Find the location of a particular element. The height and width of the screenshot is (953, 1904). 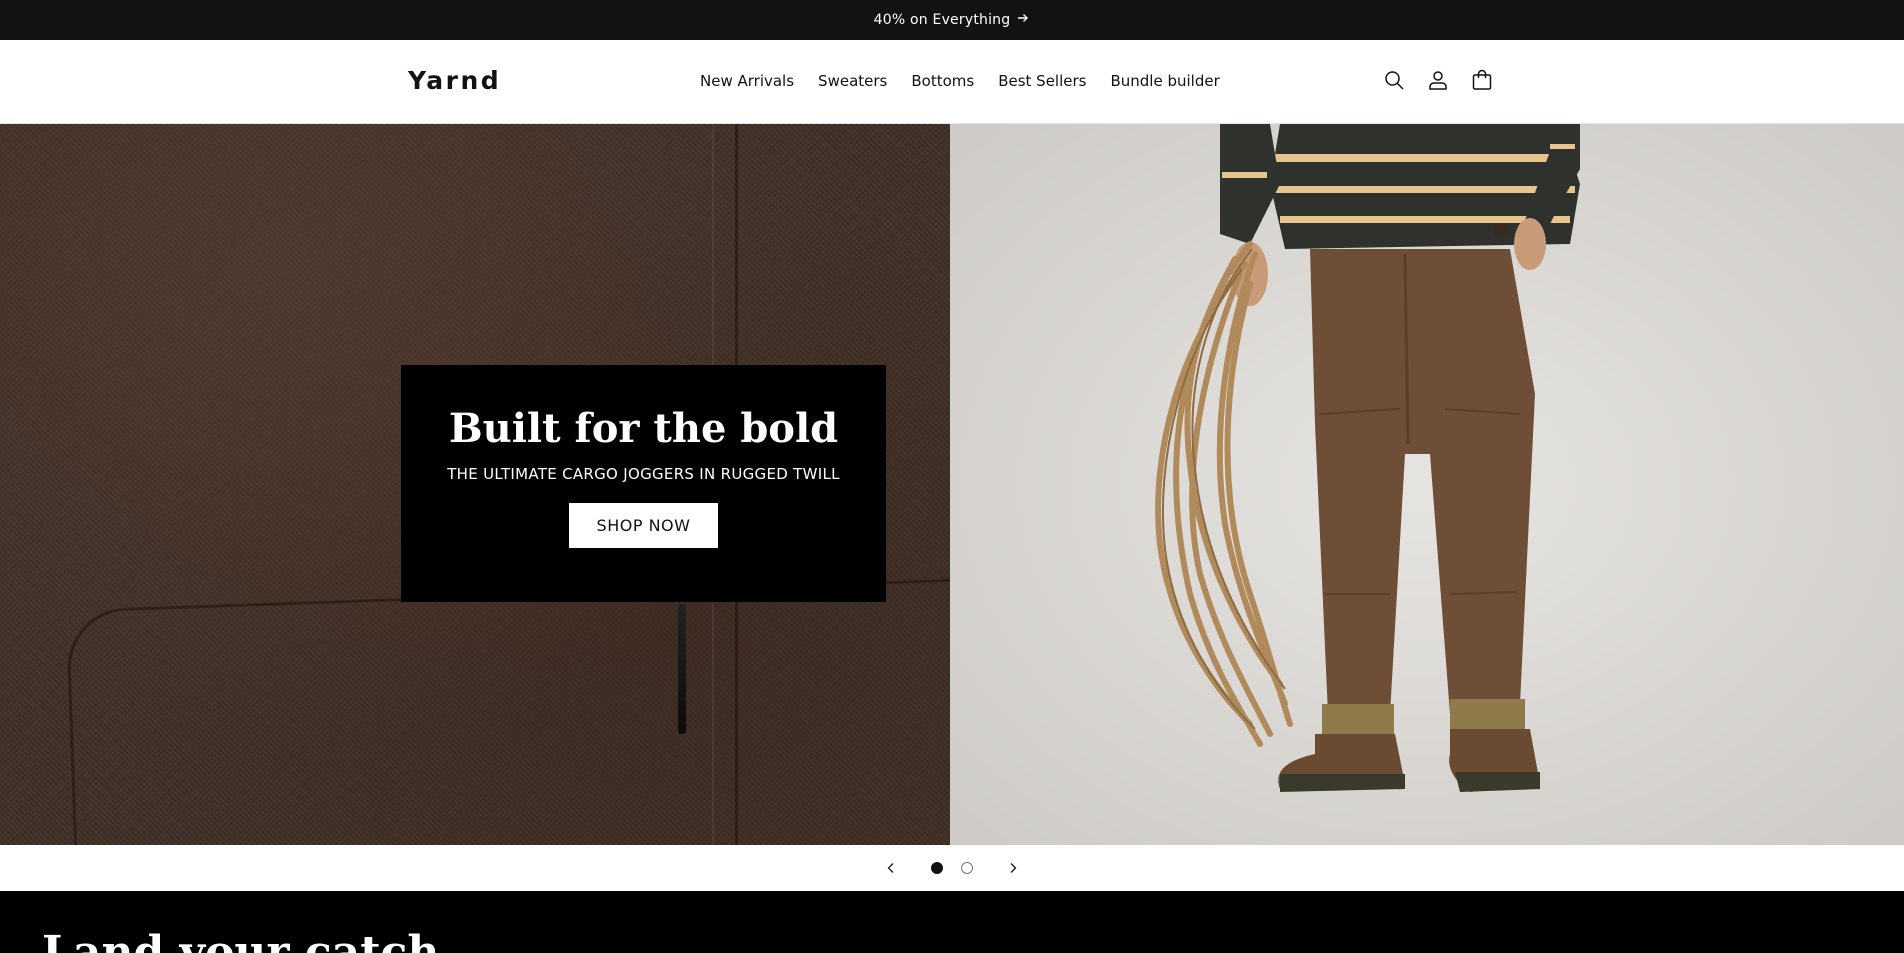

nav-item-sweaters: Sweaters is located at coordinates (852, 81).